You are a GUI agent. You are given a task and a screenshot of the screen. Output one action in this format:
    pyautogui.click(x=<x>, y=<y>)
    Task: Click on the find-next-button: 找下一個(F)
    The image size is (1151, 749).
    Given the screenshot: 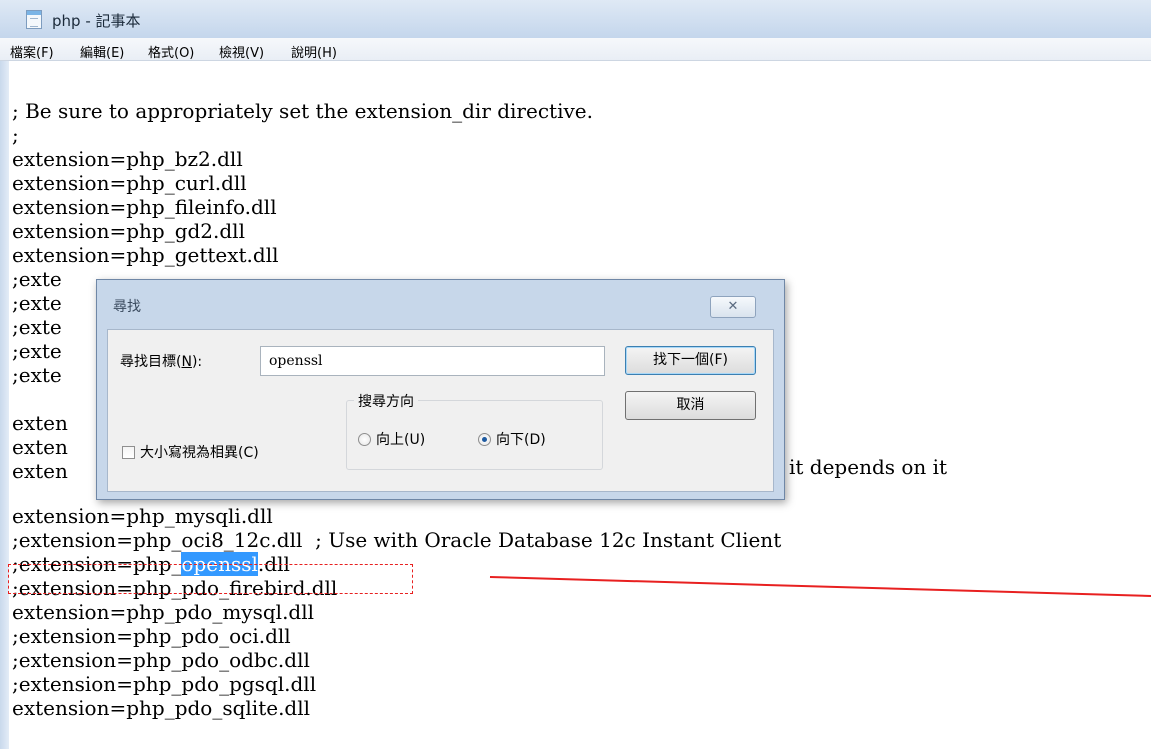 What is the action you would take?
    pyautogui.click(x=690, y=360)
    